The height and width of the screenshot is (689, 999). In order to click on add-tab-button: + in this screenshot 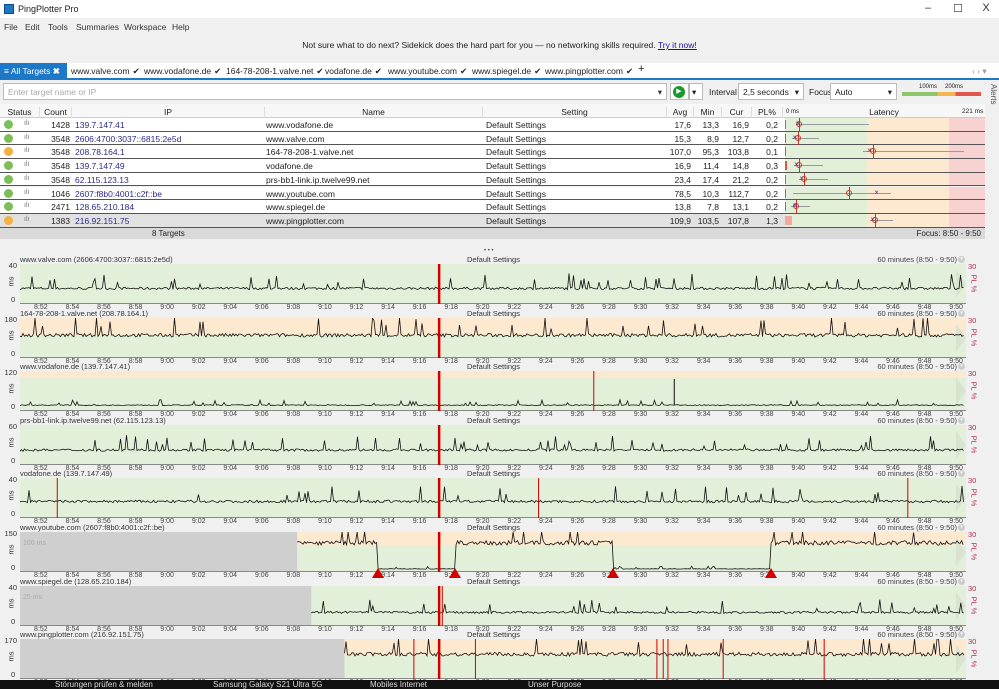, I will do `click(641, 69)`.